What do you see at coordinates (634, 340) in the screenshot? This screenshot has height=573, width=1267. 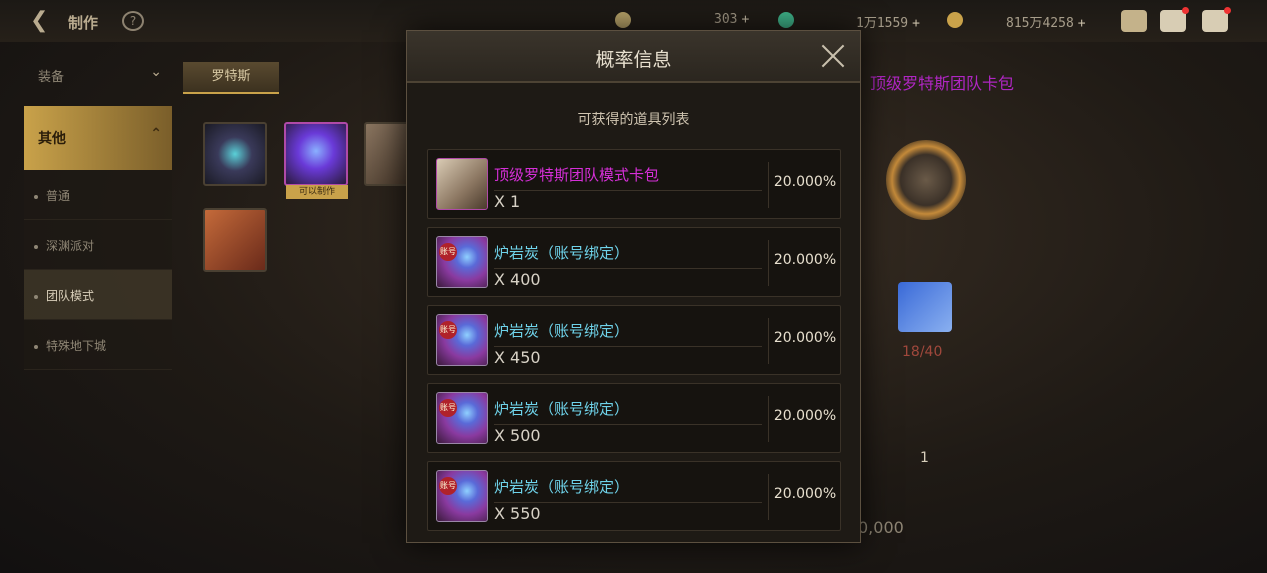 I see `list-item: 账号 炉岩炭（账号绑定） X 450 20.000%` at bounding box center [634, 340].